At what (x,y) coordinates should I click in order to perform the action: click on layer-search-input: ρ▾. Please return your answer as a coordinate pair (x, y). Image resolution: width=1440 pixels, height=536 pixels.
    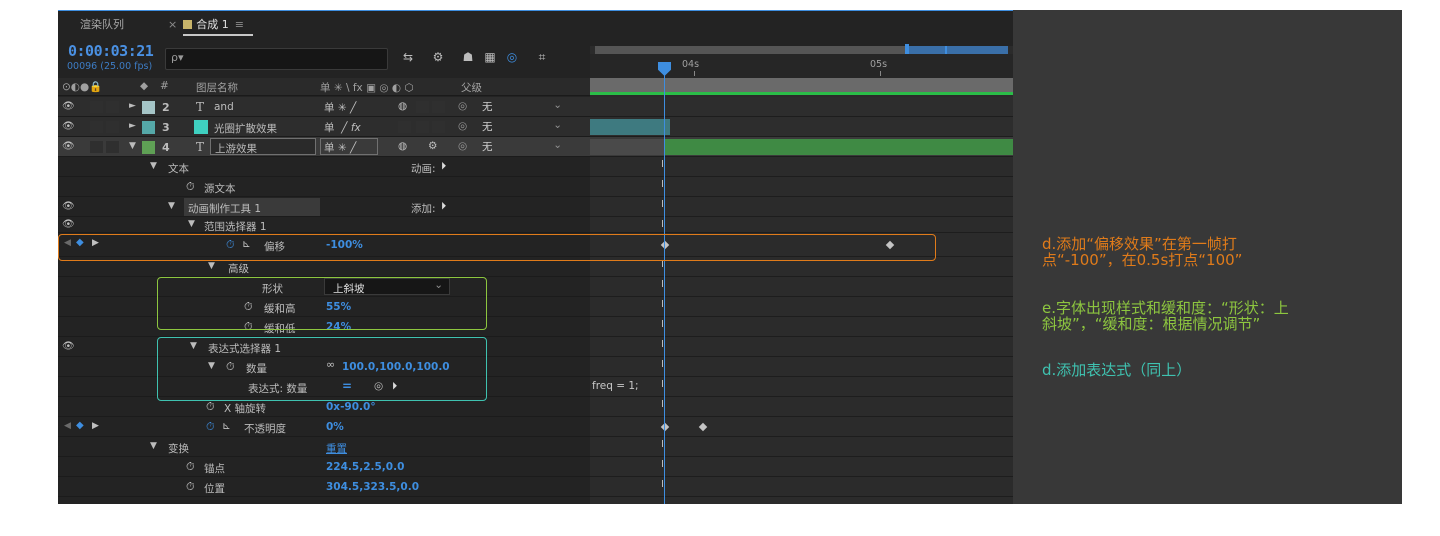
    Looking at the image, I should click on (276, 59).